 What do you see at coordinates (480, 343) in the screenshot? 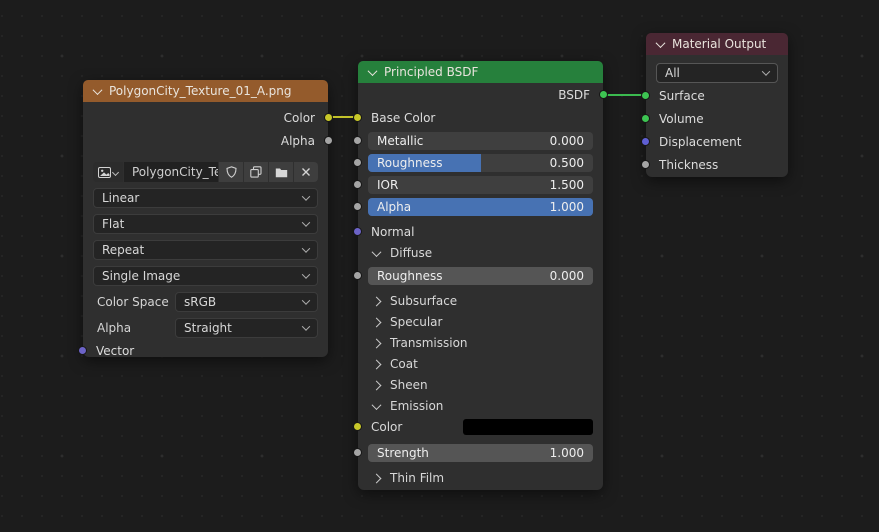
I see `panel-transmission: Transmission` at bounding box center [480, 343].